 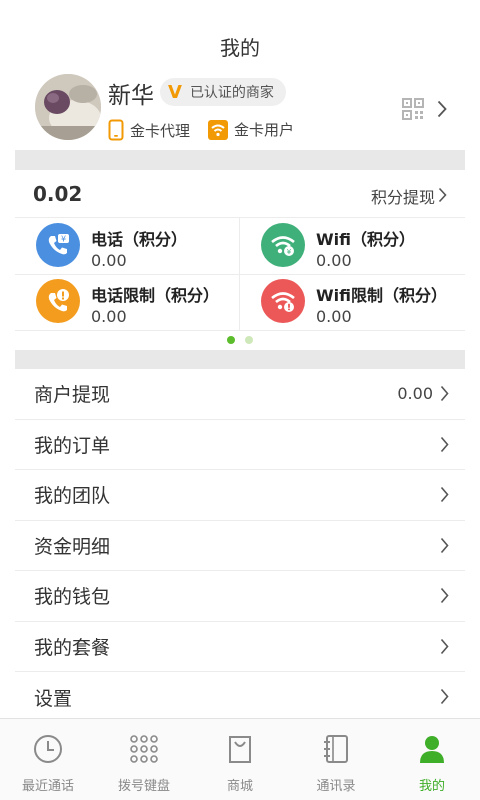 I want to click on contacts-icon, so click(x=336, y=751).